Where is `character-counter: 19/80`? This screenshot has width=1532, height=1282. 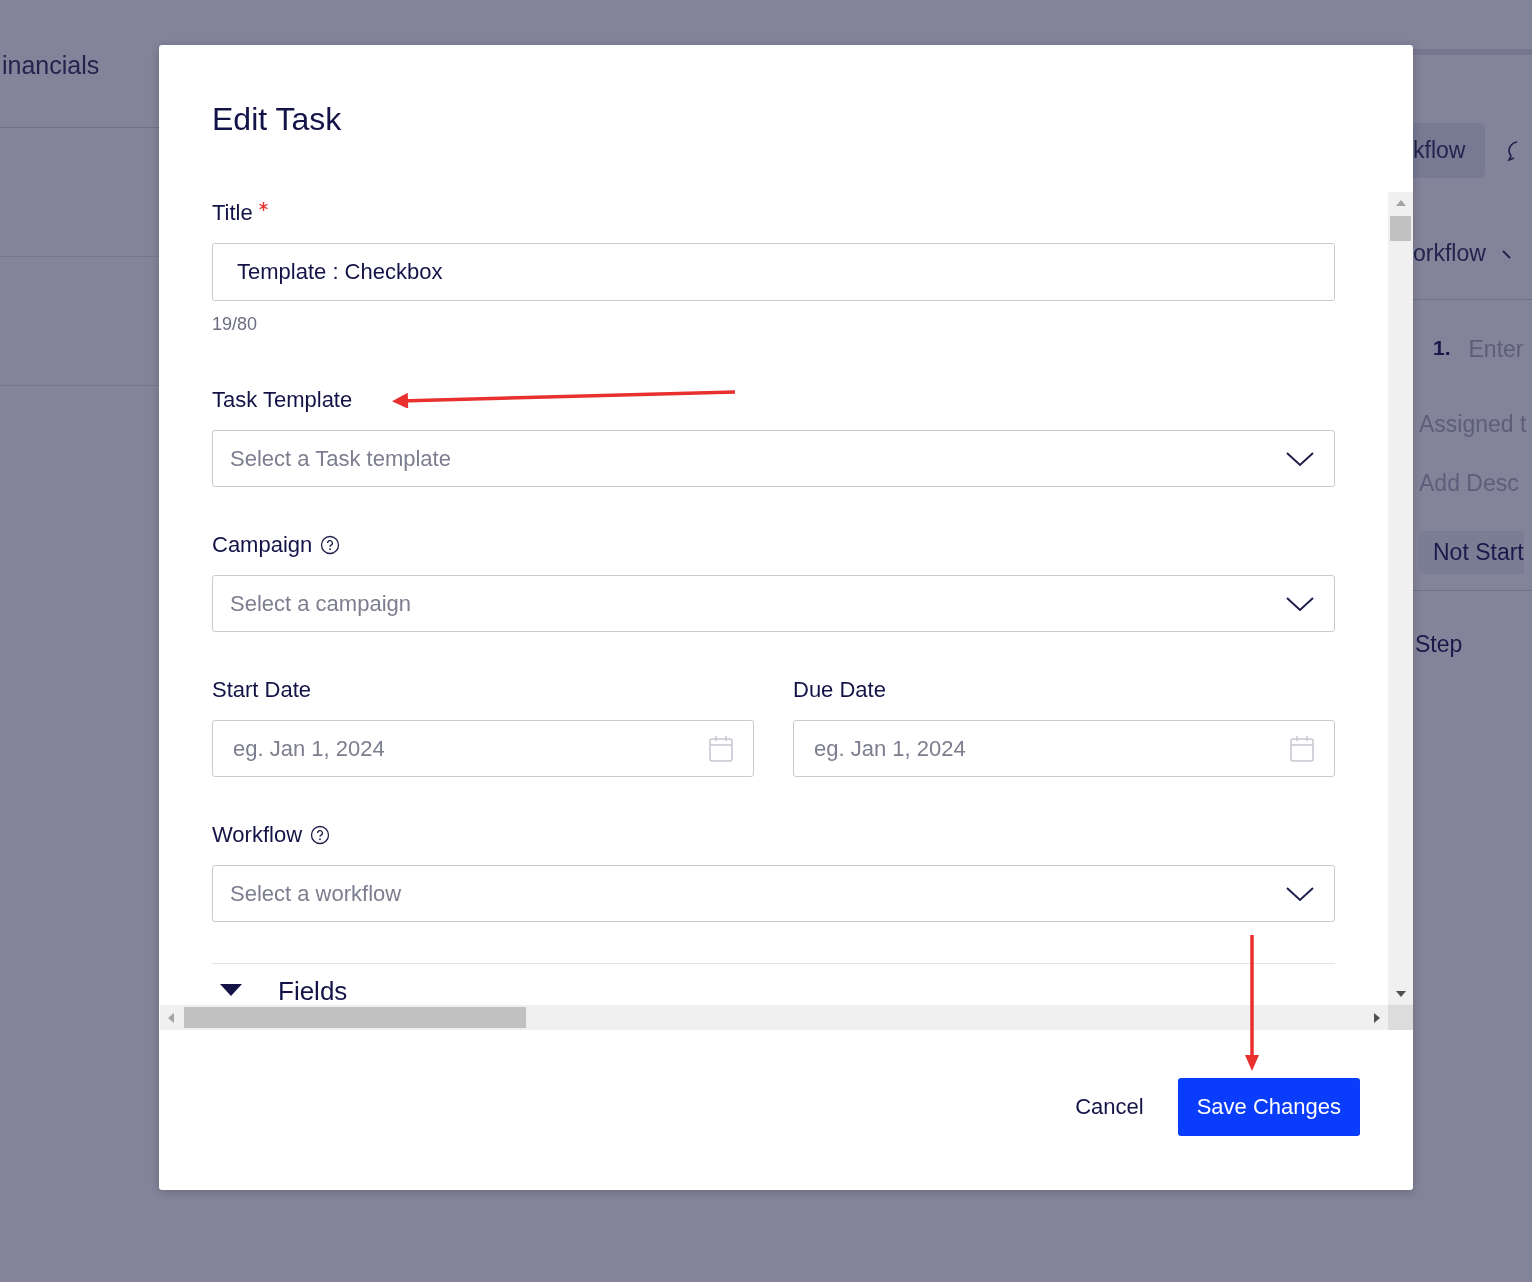
character-counter: 19/80 is located at coordinates (235, 324).